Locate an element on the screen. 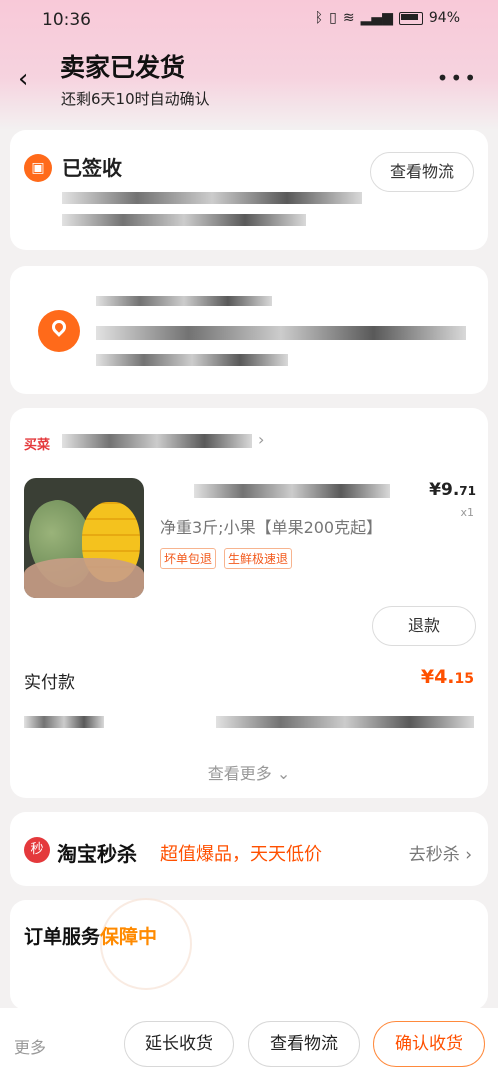 The image size is (498, 1081). order-info-value-redacted is located at coordinates (345, 722).